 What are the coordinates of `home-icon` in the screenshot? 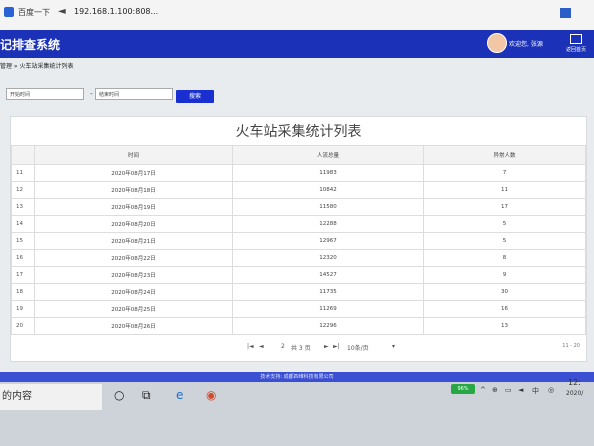 It's located at (576, 39).